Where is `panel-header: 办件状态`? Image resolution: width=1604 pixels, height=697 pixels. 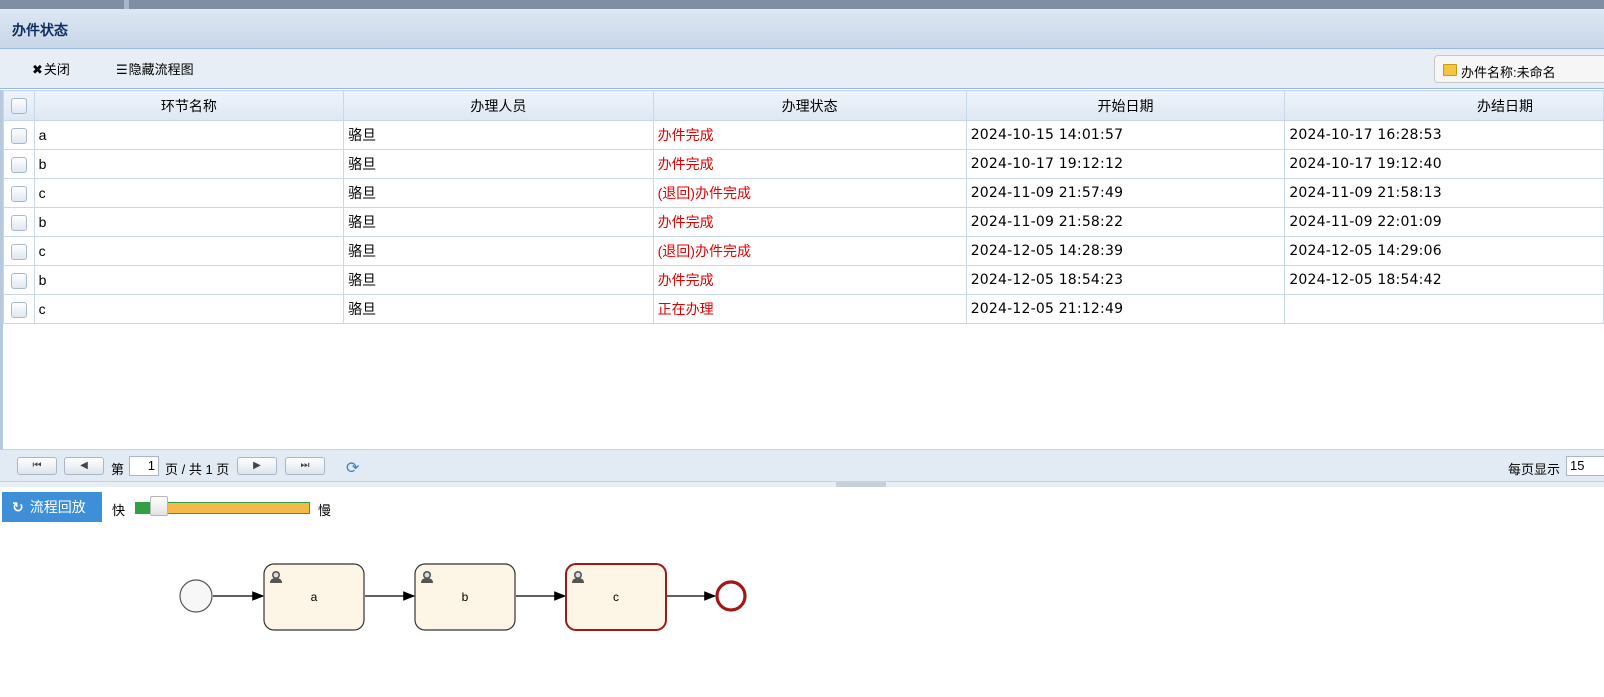 panel-header: 办件状态 is located at coordinates (802, 29).